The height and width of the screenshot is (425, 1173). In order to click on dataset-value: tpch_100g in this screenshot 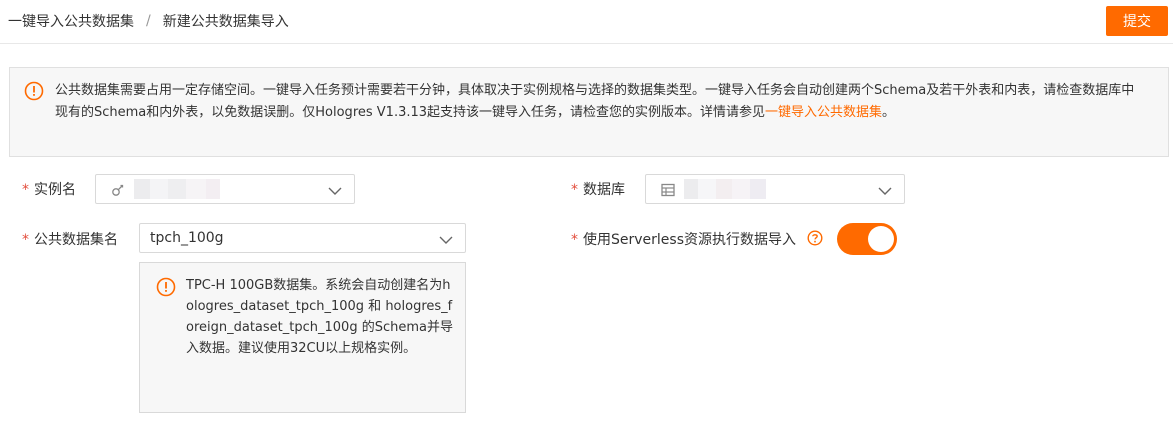, I will do `click(187, 238)`.